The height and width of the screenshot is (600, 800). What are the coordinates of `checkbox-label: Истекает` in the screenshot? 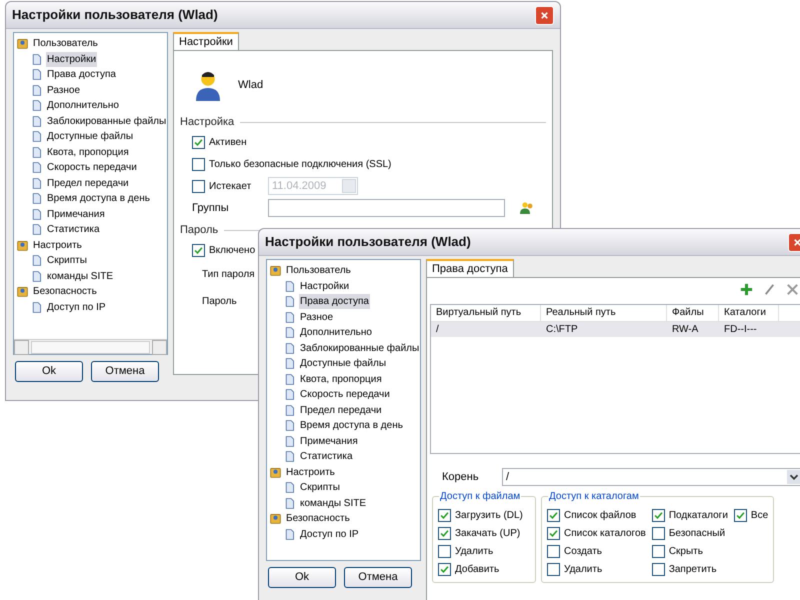 It's located at (230, 187).